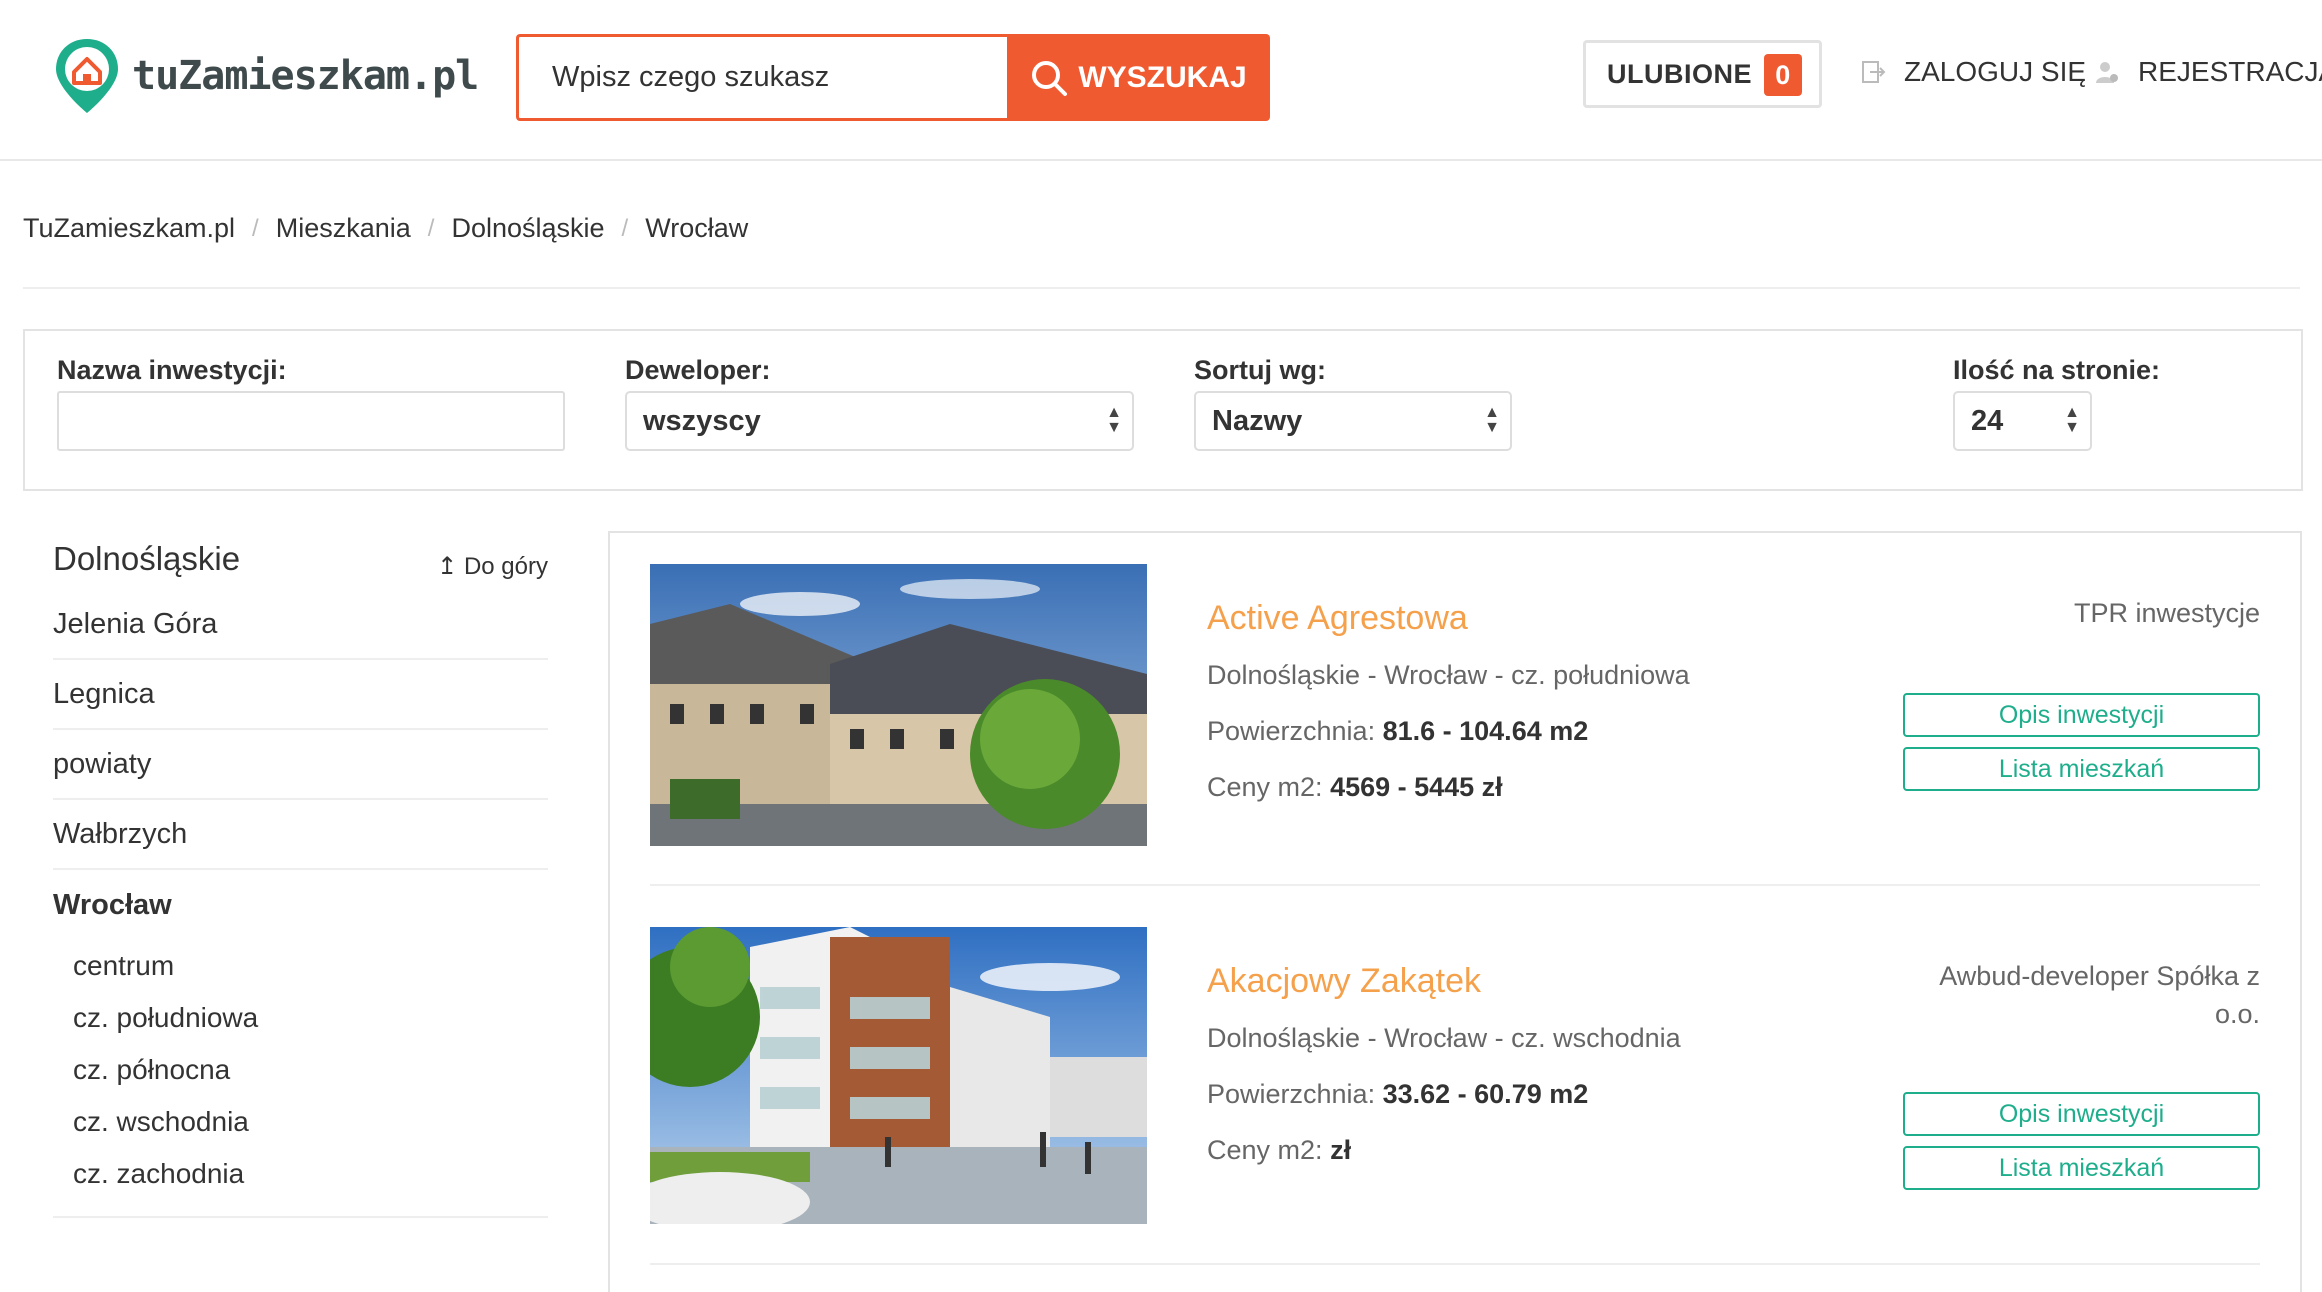  I want to click on register-link: REJESTRACJA, so click(2208, 72).